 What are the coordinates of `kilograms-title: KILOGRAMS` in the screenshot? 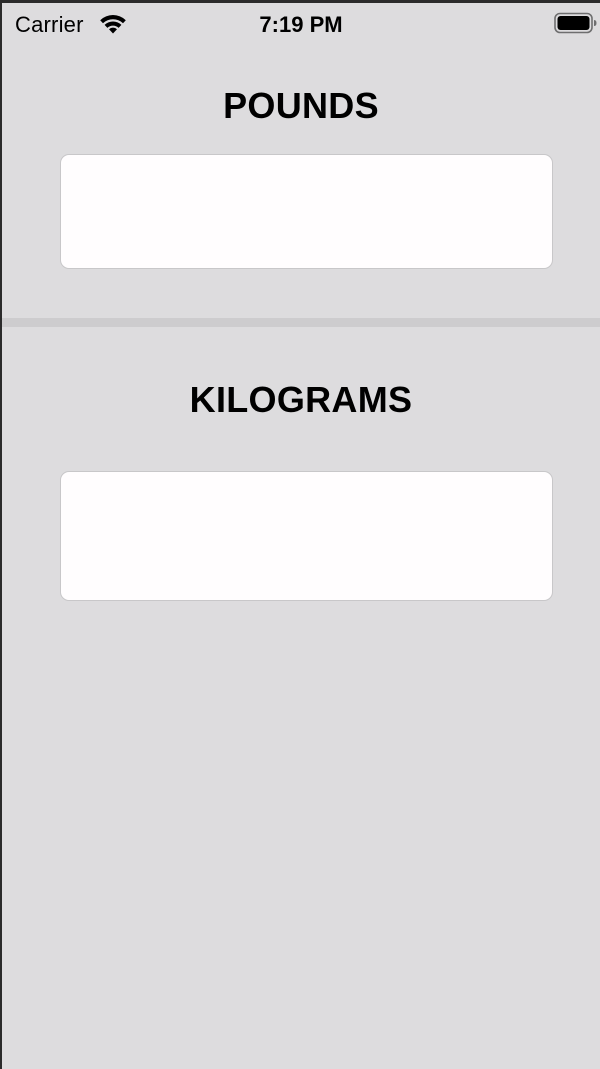 It's located at (301, 399).